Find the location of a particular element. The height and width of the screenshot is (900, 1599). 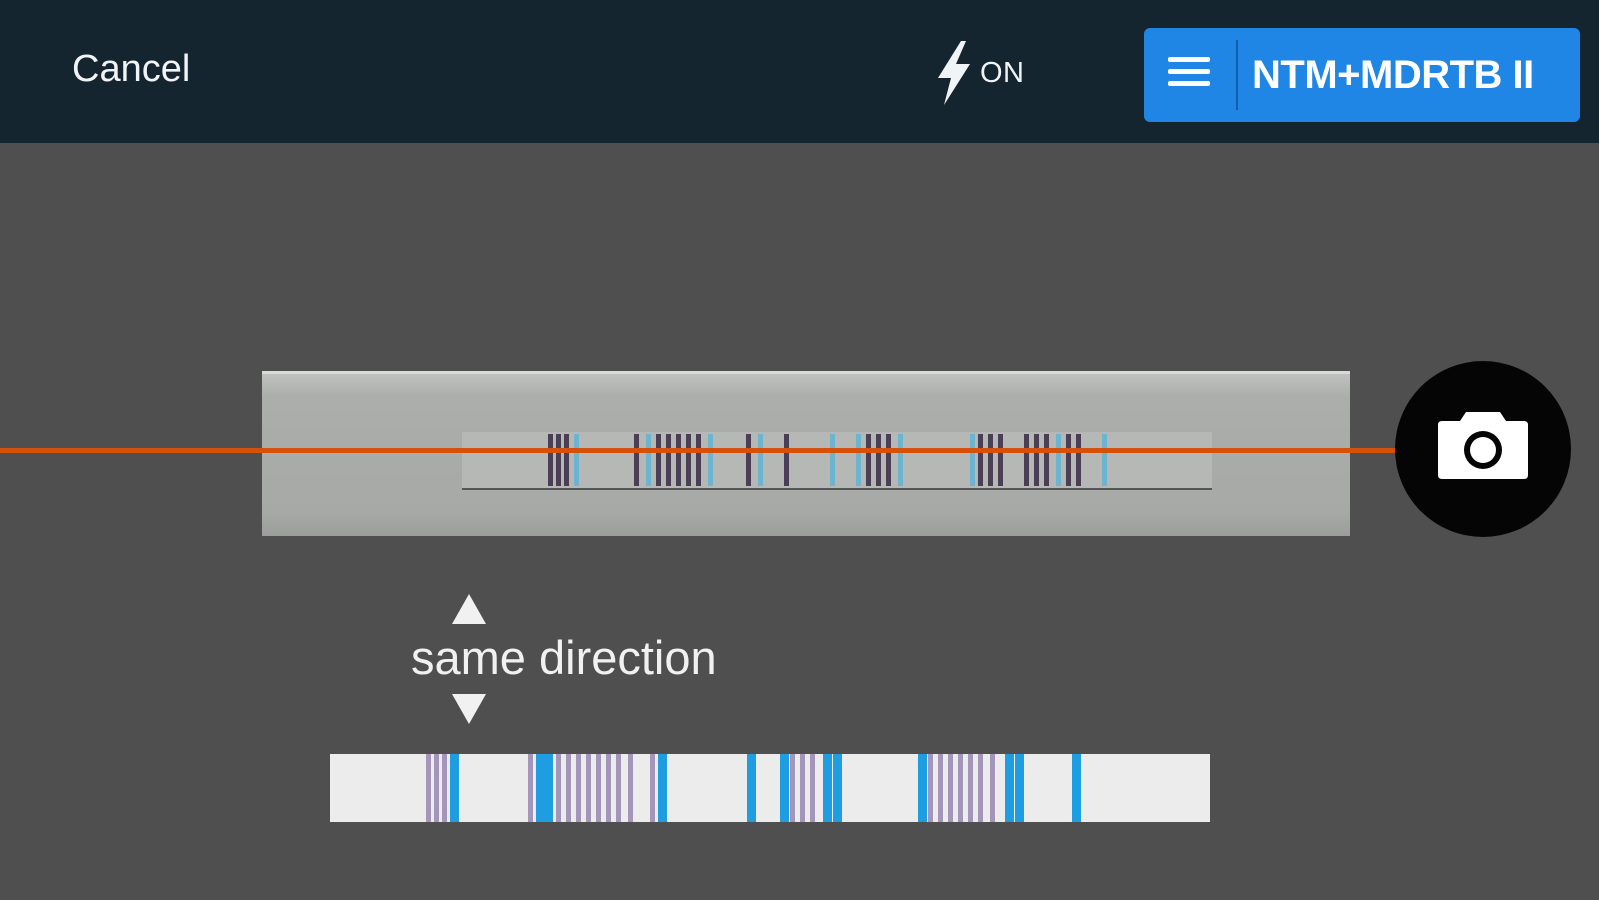

alignment-scan-line is located at coordinates (700, 450).